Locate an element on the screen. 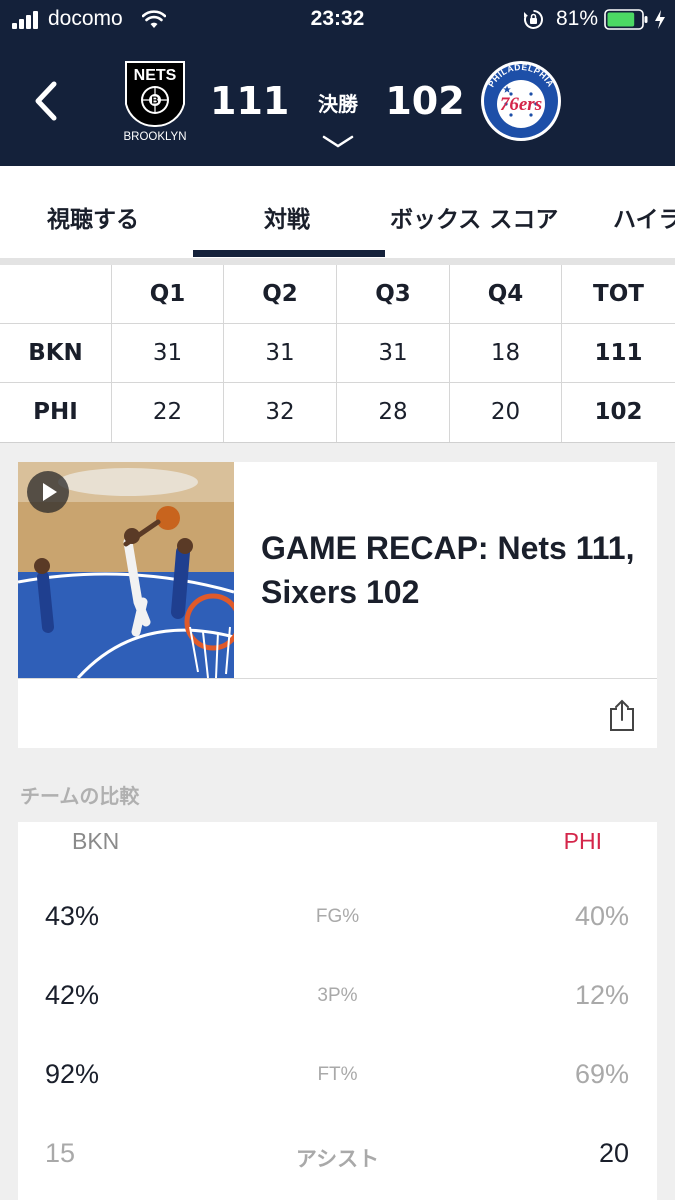 This screenshot has height=1200, width=675. stat-row: 15 アシスト 20 is located at coordinates (337, 1157).